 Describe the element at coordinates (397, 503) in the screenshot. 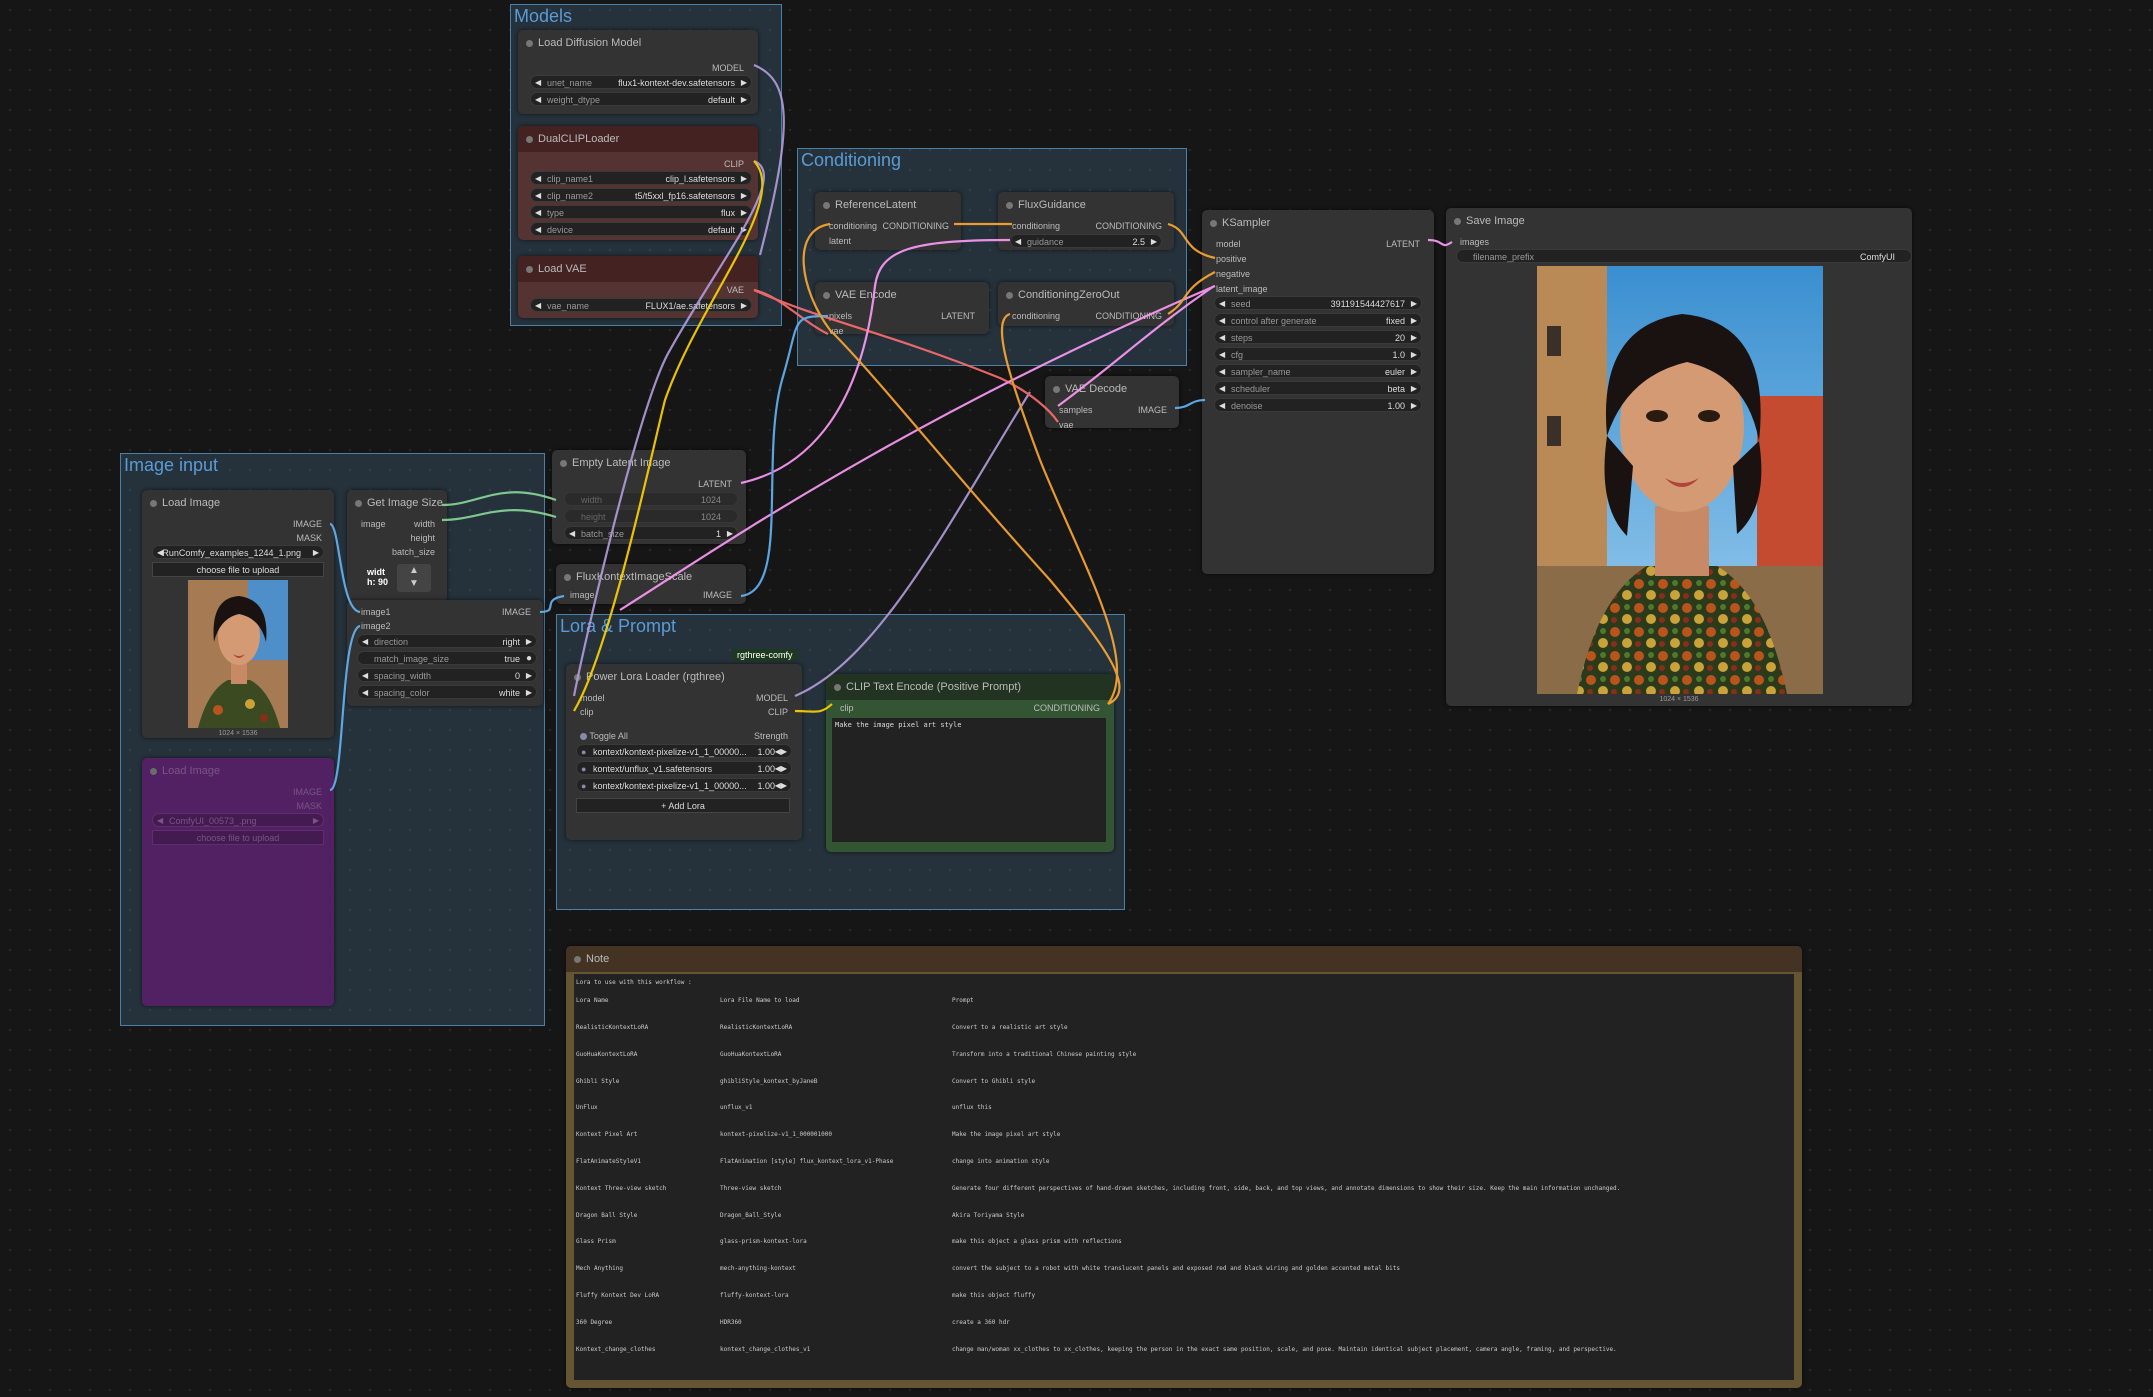

I see `node-title: Get Image Size` at that location.